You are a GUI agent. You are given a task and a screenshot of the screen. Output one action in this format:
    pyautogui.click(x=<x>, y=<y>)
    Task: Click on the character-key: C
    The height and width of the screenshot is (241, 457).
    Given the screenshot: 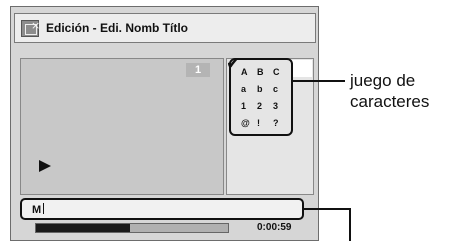 What is the action you would take?
    pyautogui.click(x=281, y=72)
    